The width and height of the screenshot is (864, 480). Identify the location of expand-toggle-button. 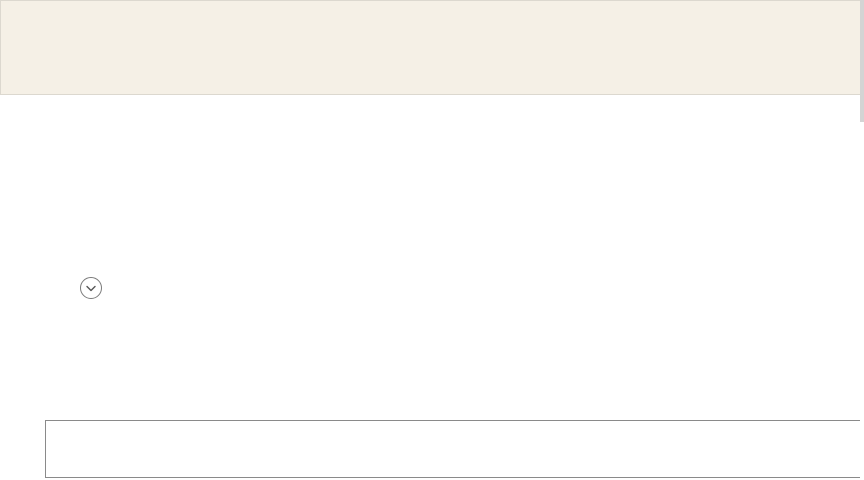
(91, 288).